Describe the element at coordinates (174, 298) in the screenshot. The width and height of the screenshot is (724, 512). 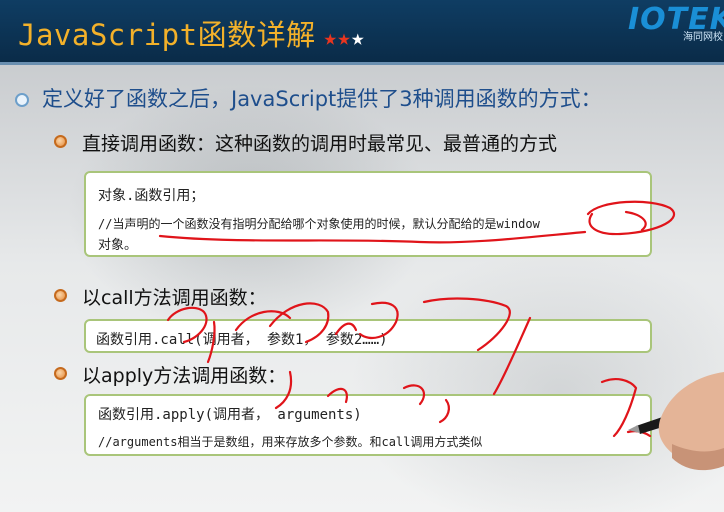
I see `item-call-label: 以call方法调用函数：` at that location.